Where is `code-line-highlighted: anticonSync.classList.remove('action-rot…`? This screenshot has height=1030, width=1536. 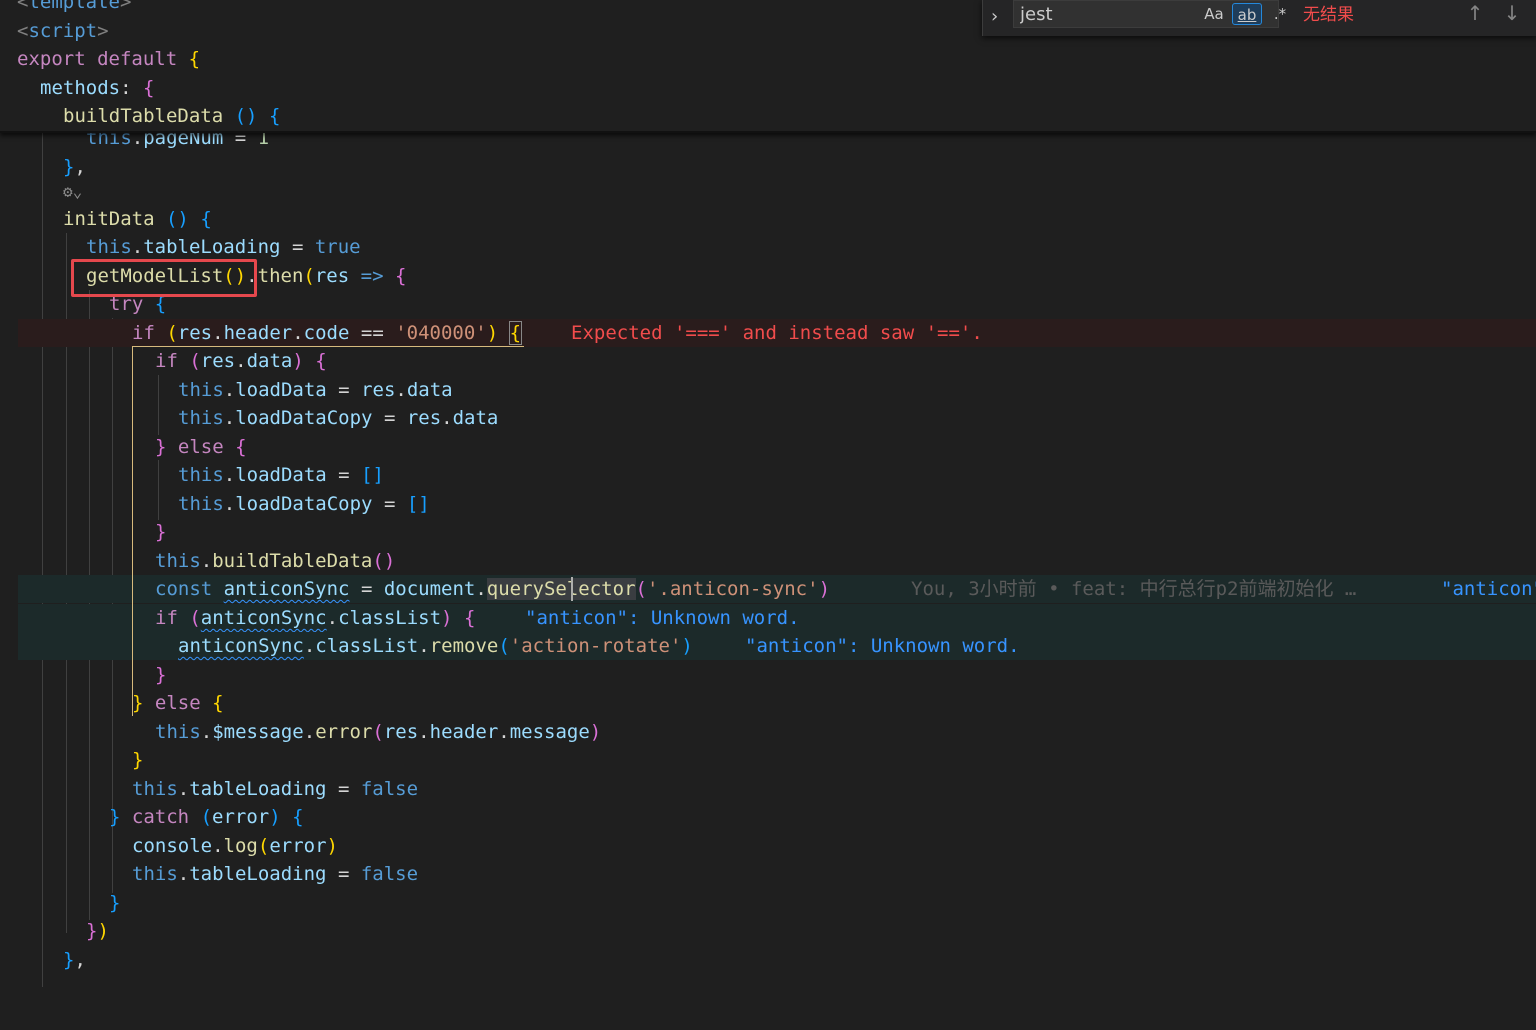 code-line-highlighted: anticonSync.classList.remove('action-rot… is located at coordinates (777, 646).